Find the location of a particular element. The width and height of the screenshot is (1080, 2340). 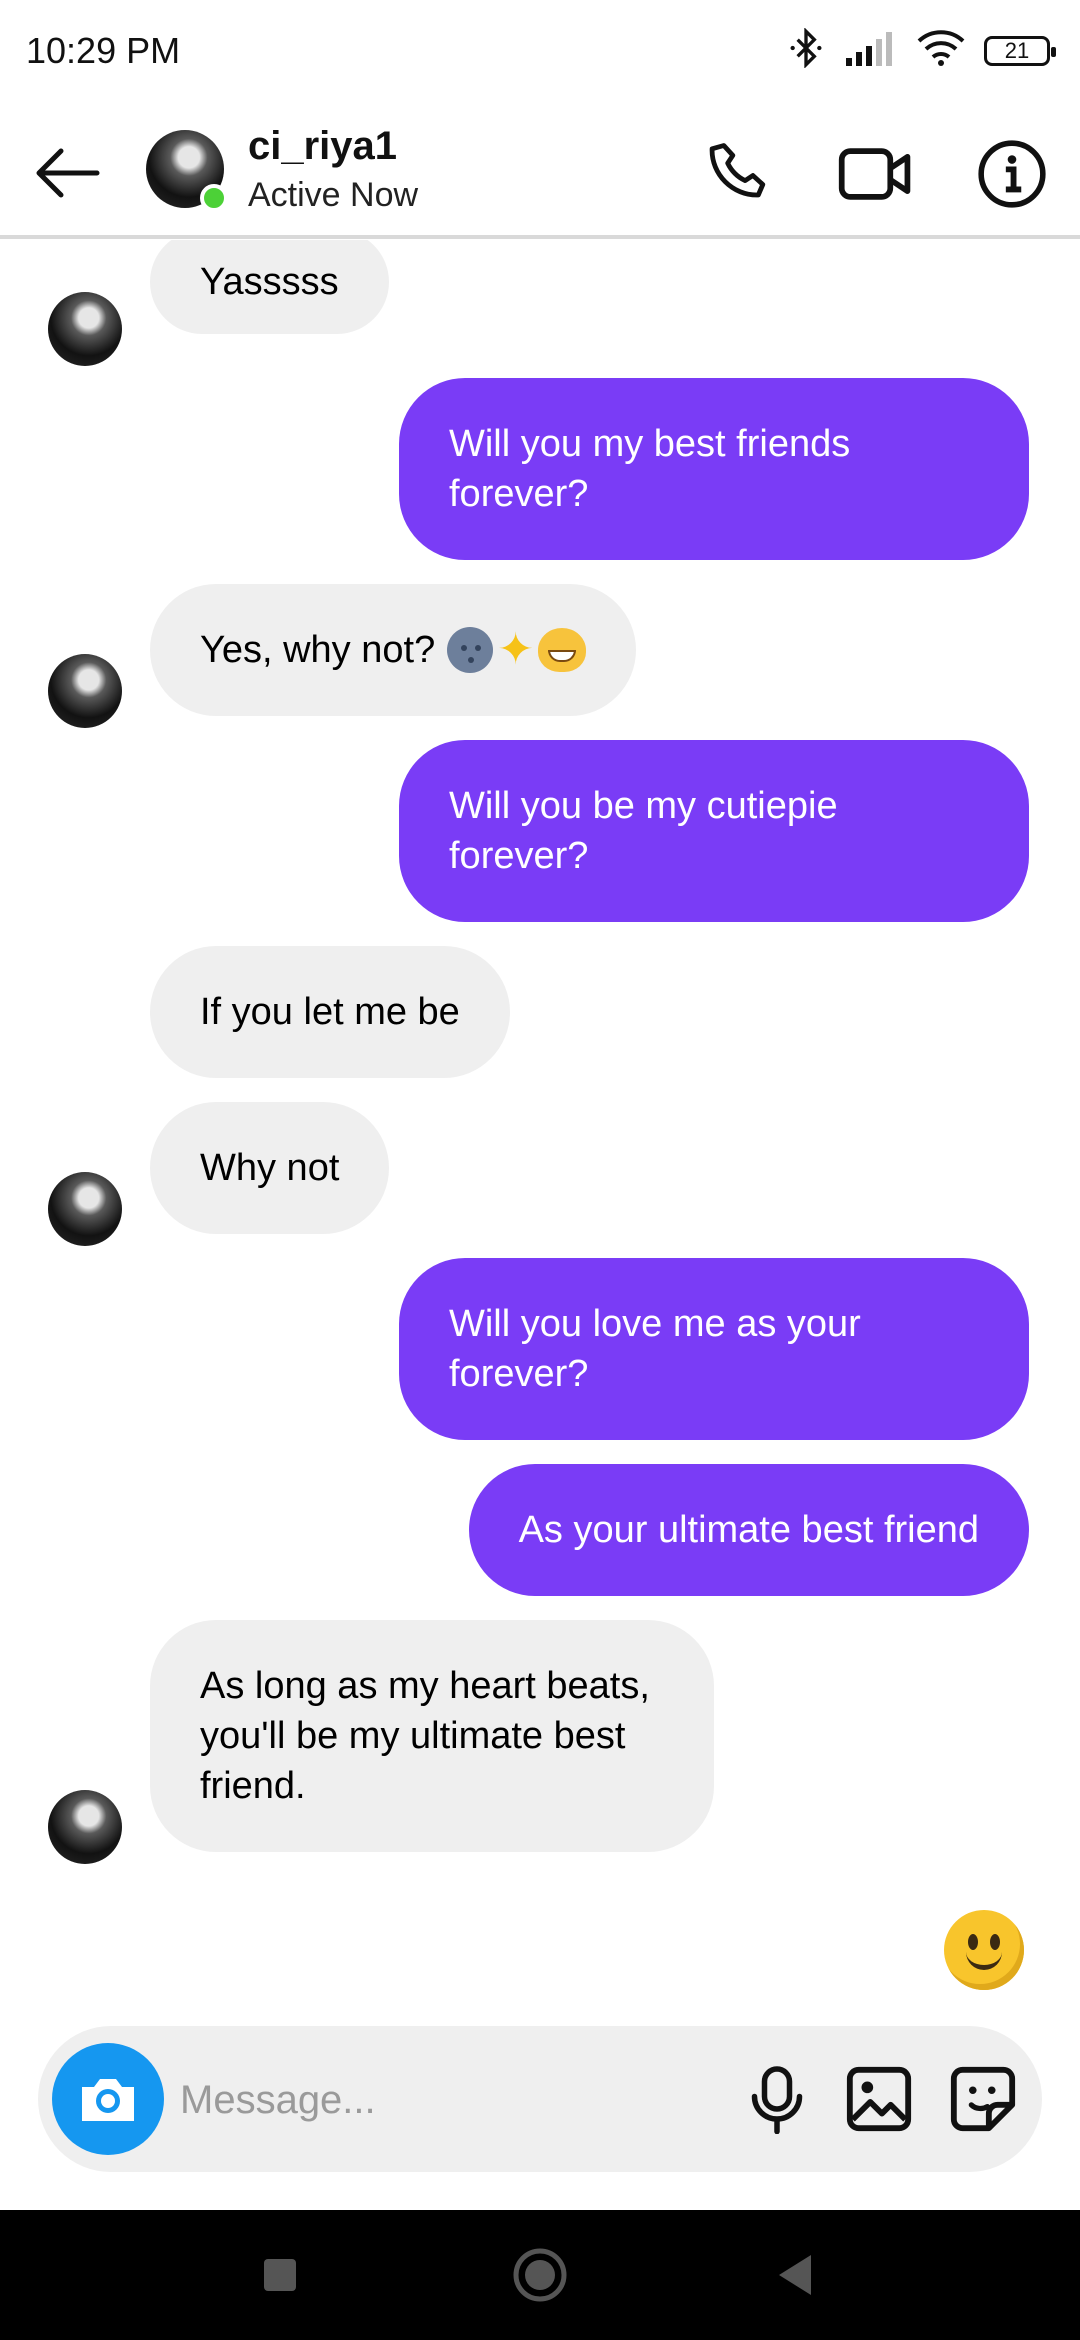

contact-active-status: Active Now is located at coordinates (333, 195).